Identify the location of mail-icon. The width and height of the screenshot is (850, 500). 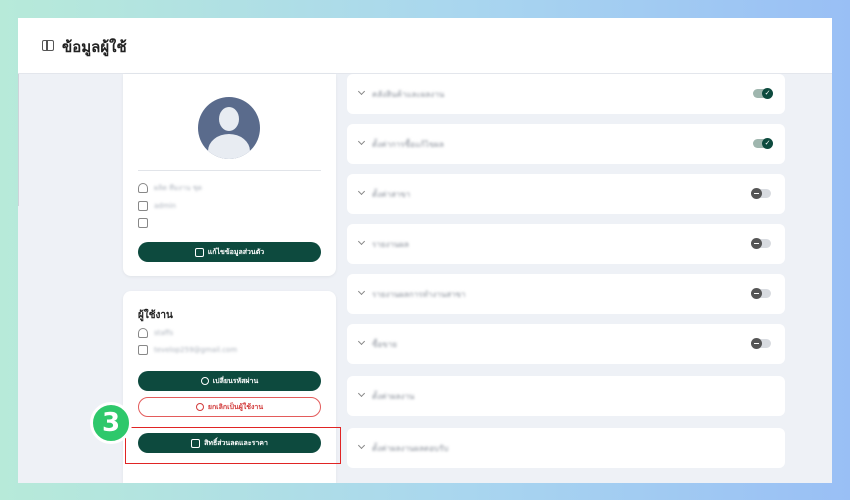
(143, 350).